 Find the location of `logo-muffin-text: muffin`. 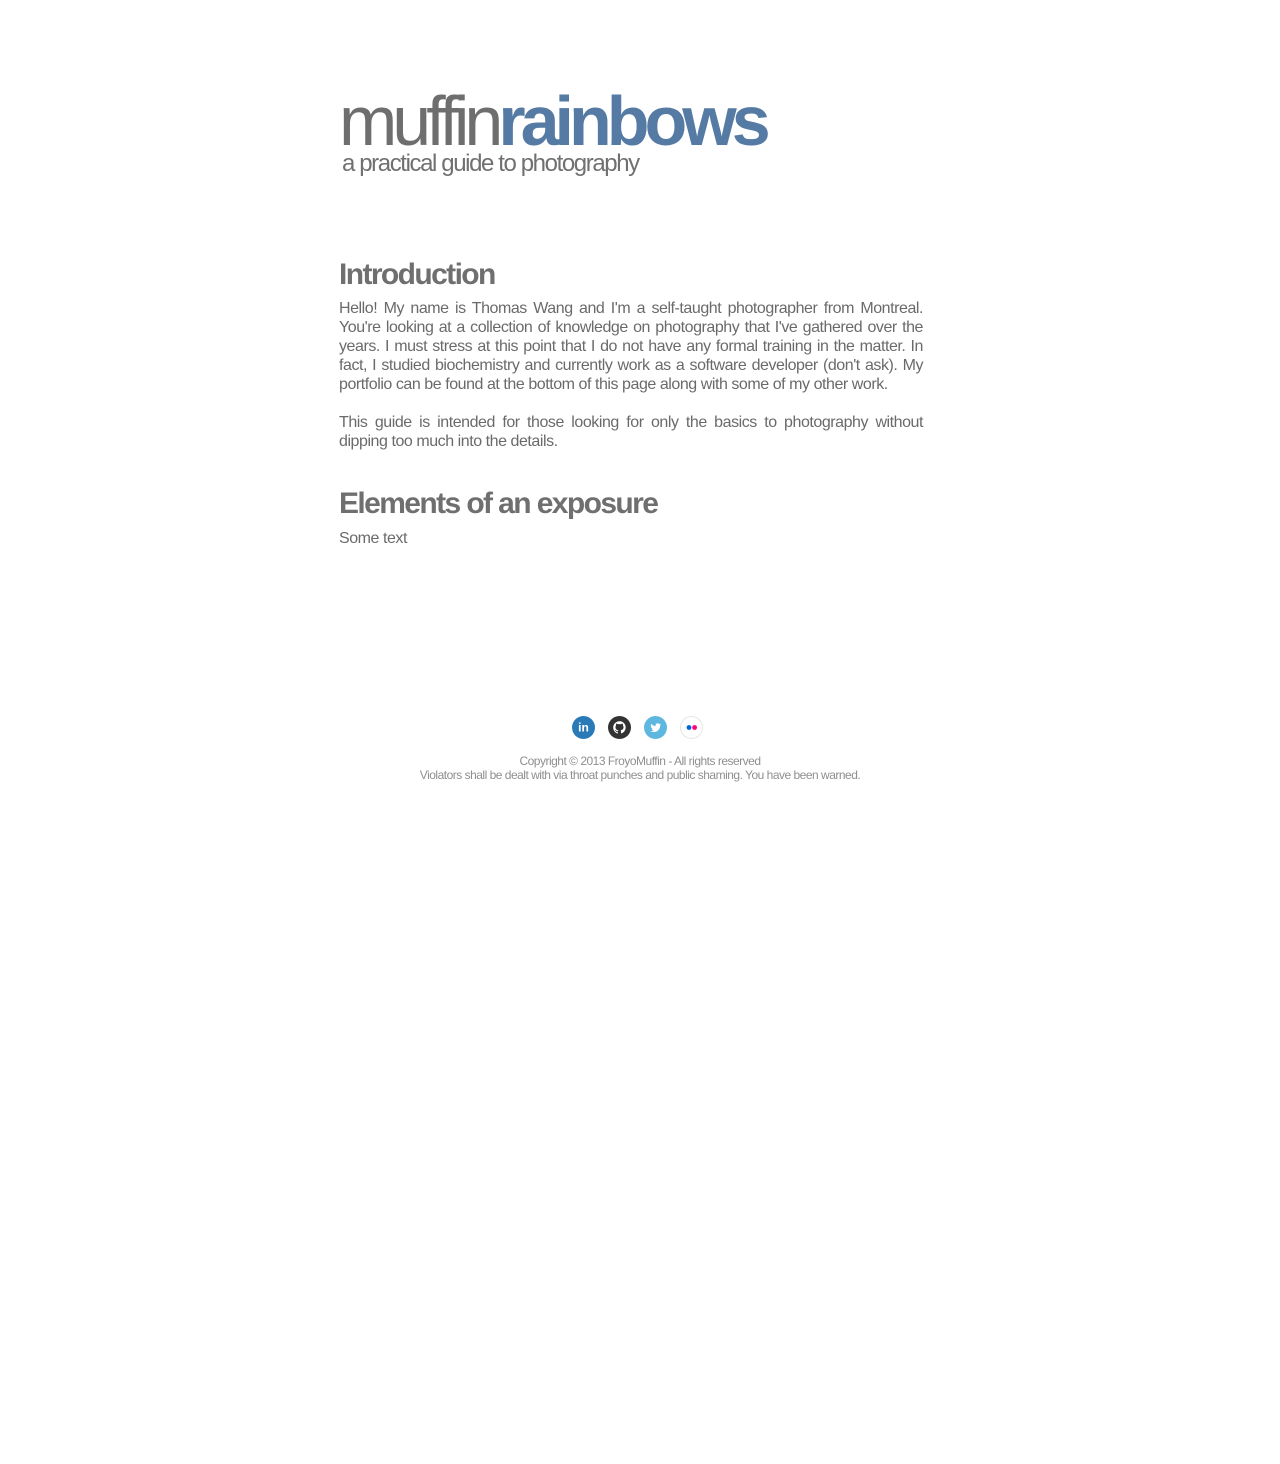

logo-muffin-text: muffin is located at coordinates (421, 121).